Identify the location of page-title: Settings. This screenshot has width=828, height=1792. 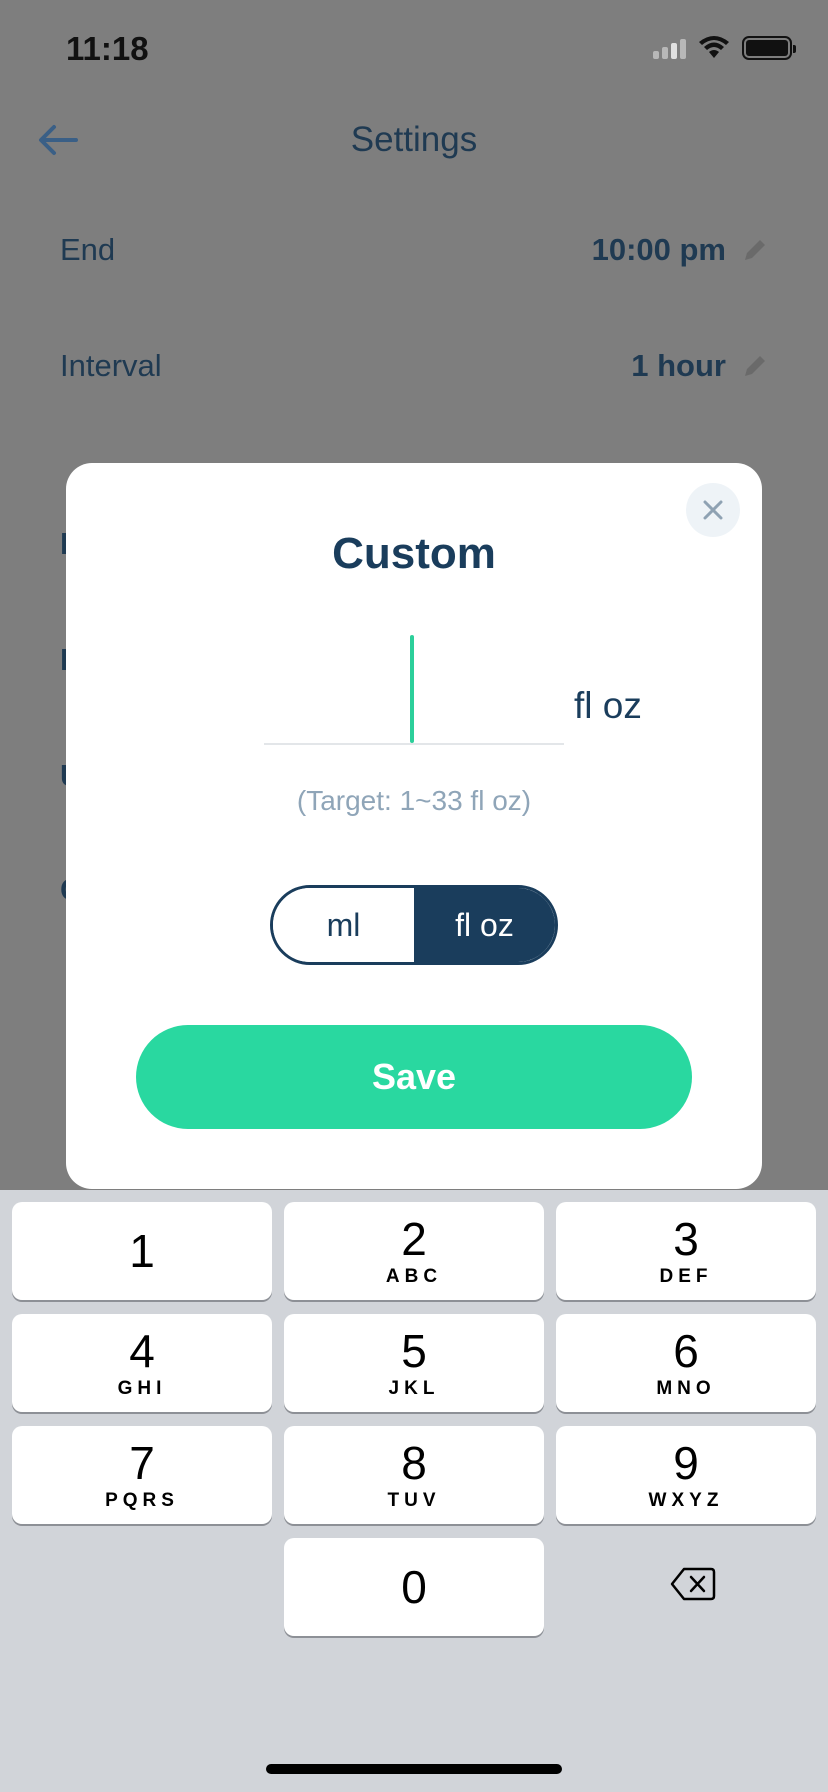
(414, 139).